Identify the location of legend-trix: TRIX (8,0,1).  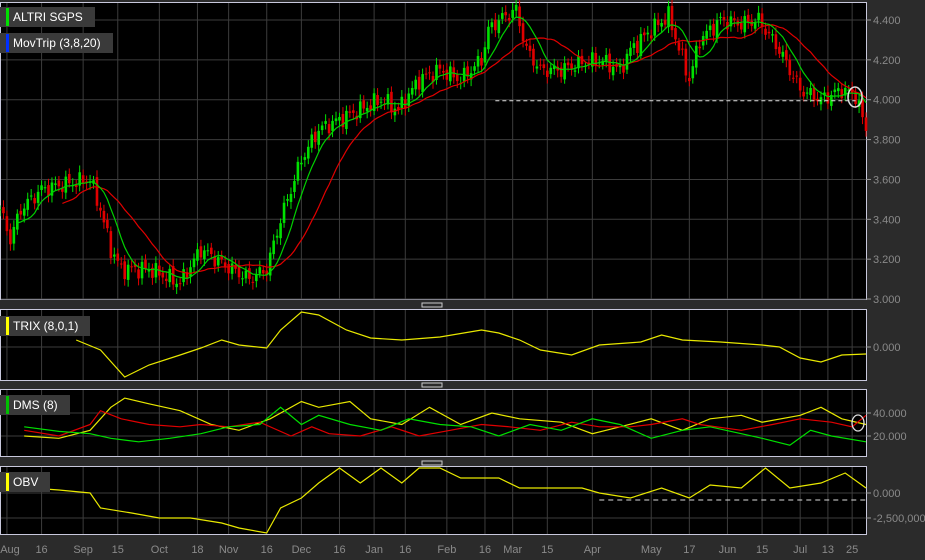
(45, 326).